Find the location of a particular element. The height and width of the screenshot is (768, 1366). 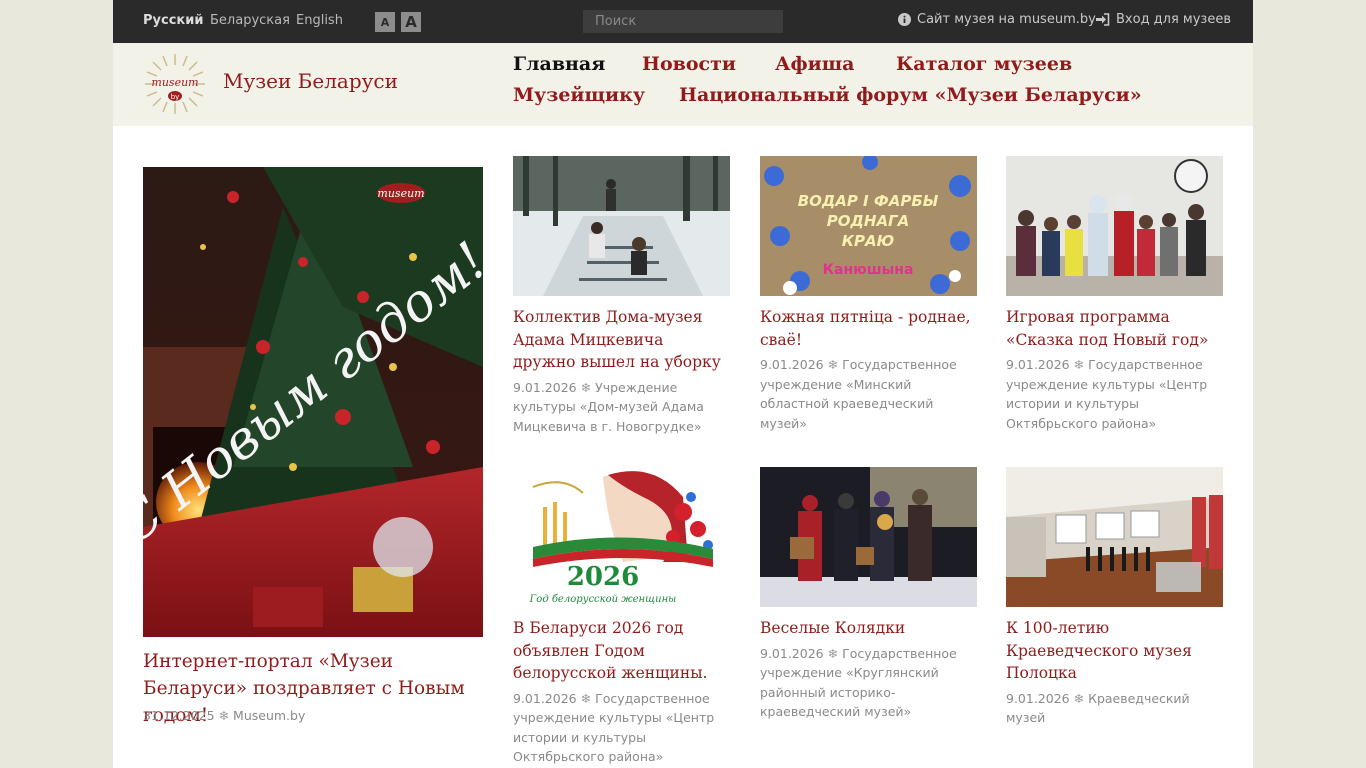

featured-image-logo: museum is located at coordinates (400, 193).